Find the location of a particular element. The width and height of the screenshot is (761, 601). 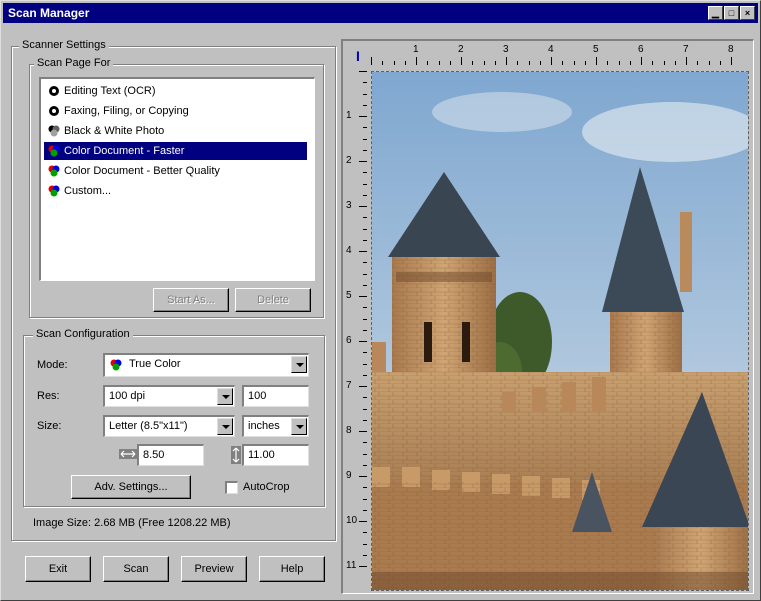

delete-button: Delete is located at coordinates (273, 300).